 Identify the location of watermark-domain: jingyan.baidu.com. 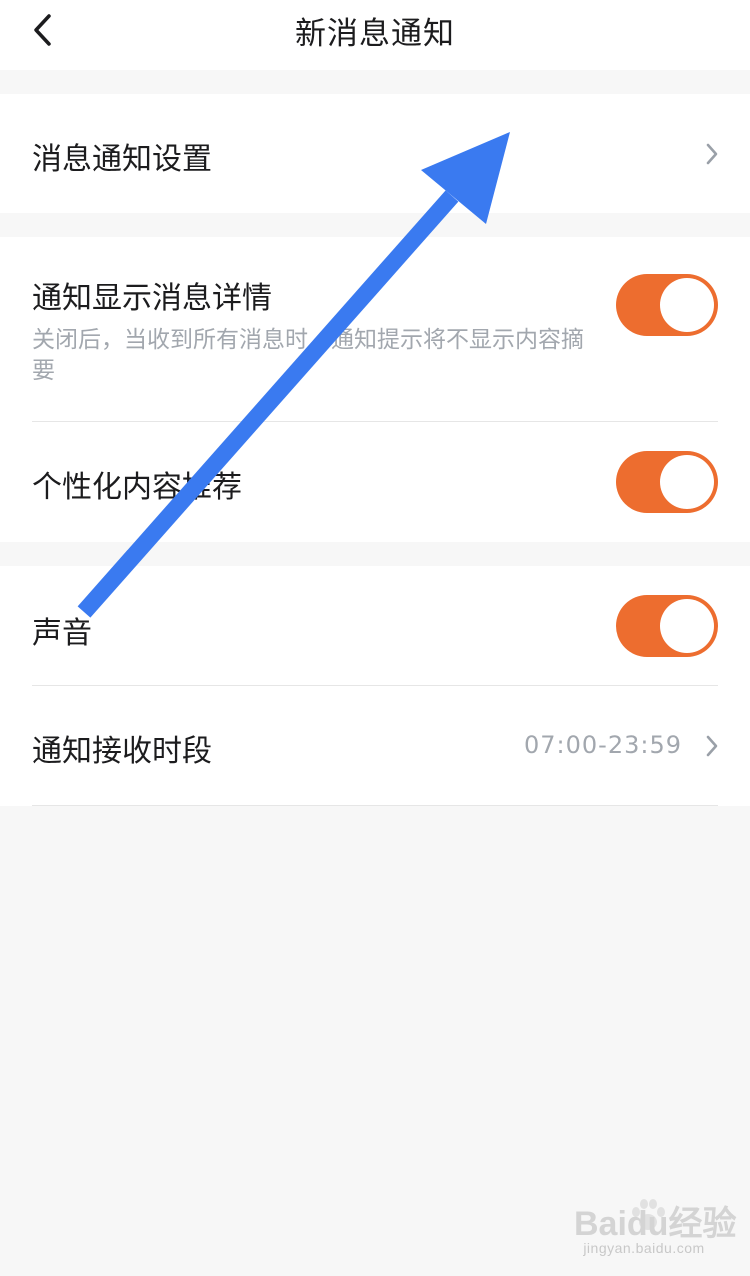
(644, 1248).